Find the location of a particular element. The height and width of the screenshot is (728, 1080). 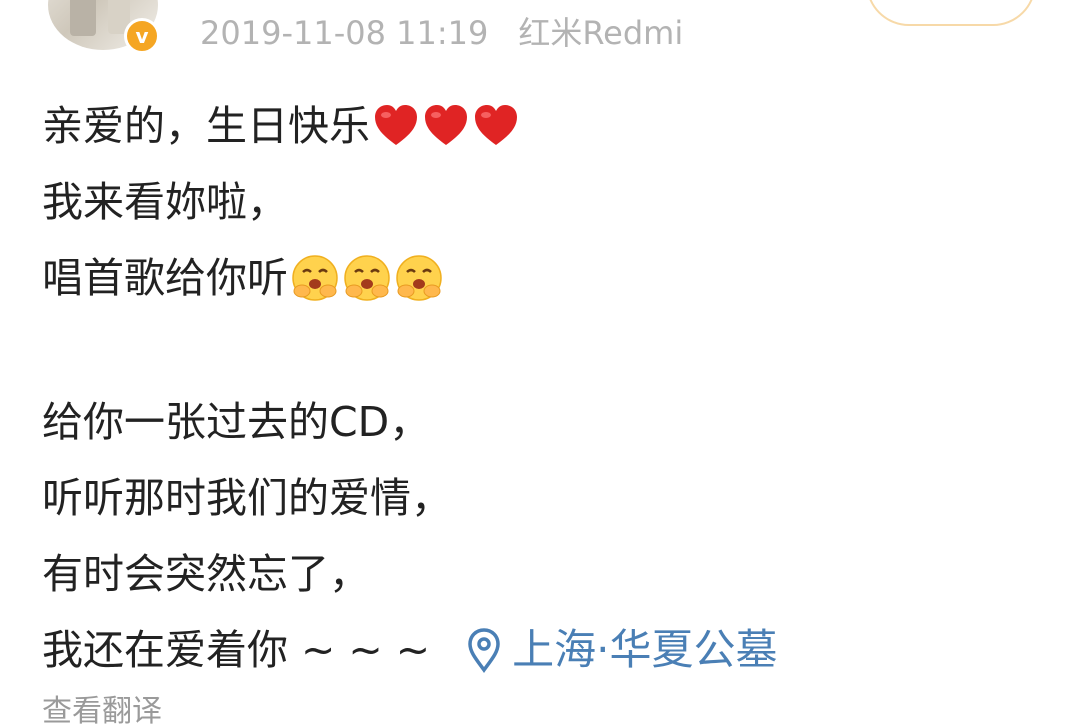

post-line: 亲爱的，生日快乐 is located at coordinates (410, 126).